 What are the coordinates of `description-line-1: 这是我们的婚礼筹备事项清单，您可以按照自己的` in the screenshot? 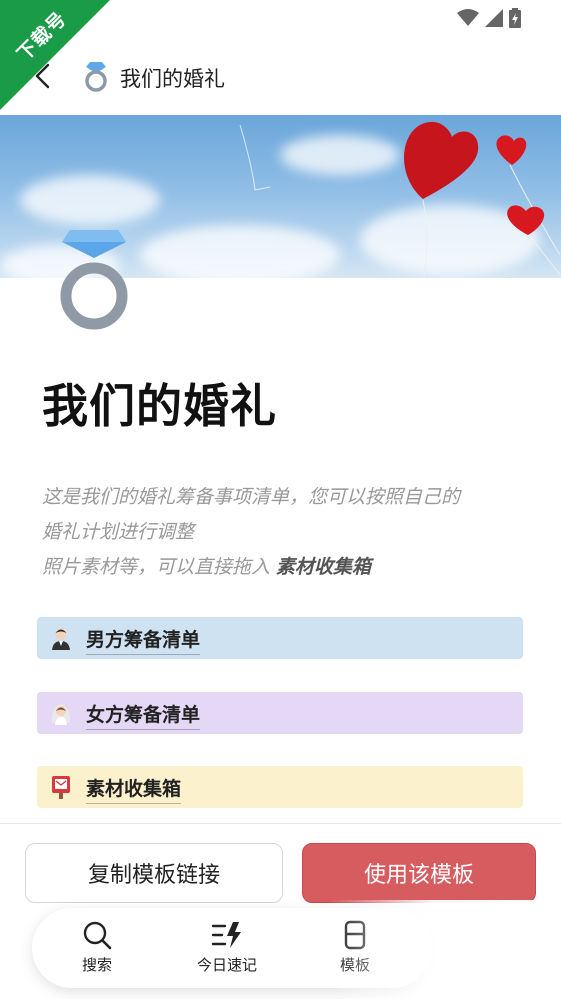 It's located at (251, 497).